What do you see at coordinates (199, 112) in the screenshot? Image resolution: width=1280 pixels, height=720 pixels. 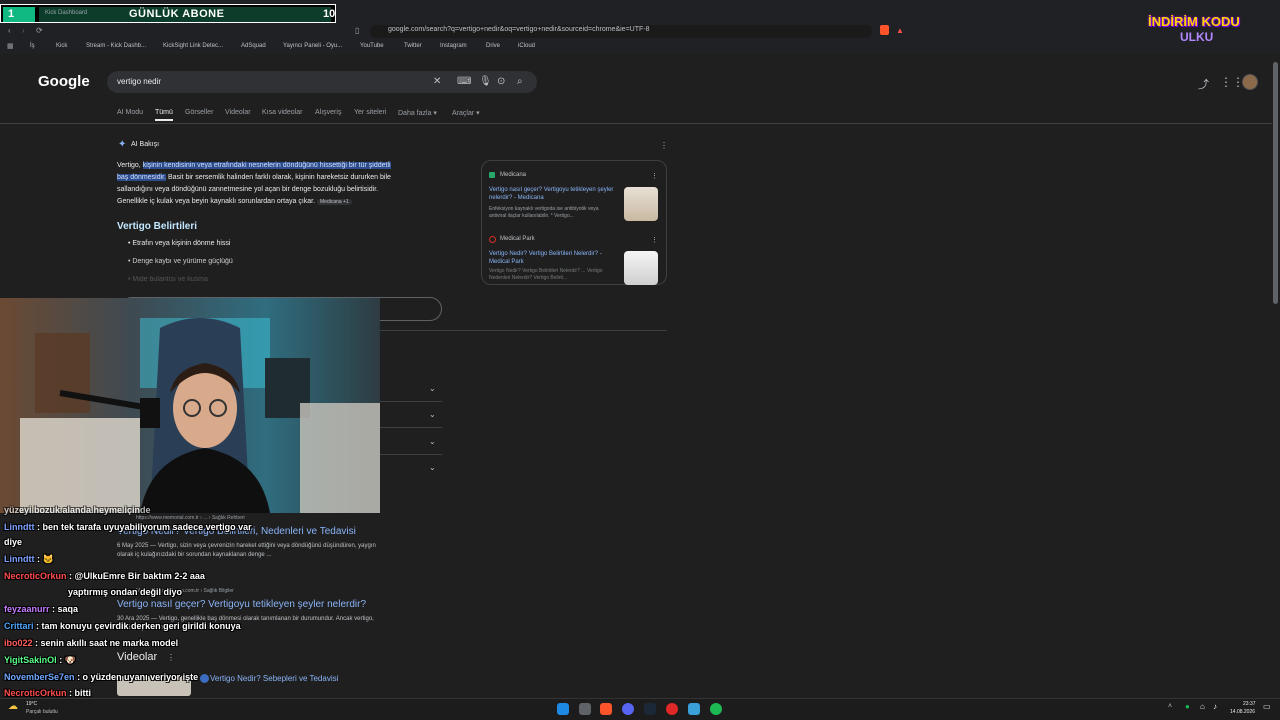 I see `tab-images: Görseller` at bounding box center [199, 112].